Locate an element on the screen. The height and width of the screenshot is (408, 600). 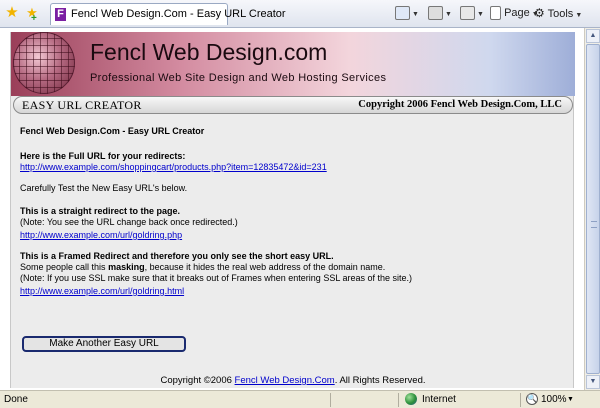
straight-redirect-heading: This is a straight redirect to the page. is located at coordinates (100, 211).